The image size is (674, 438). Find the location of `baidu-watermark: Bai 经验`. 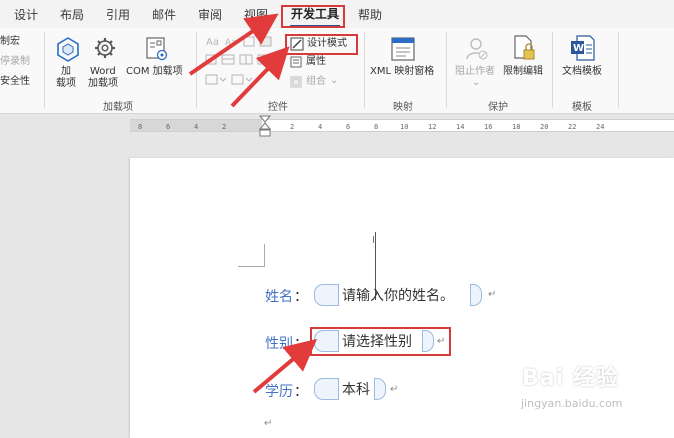

baidu-watermark: Bai 经验 is located at coordinates (570, 378).